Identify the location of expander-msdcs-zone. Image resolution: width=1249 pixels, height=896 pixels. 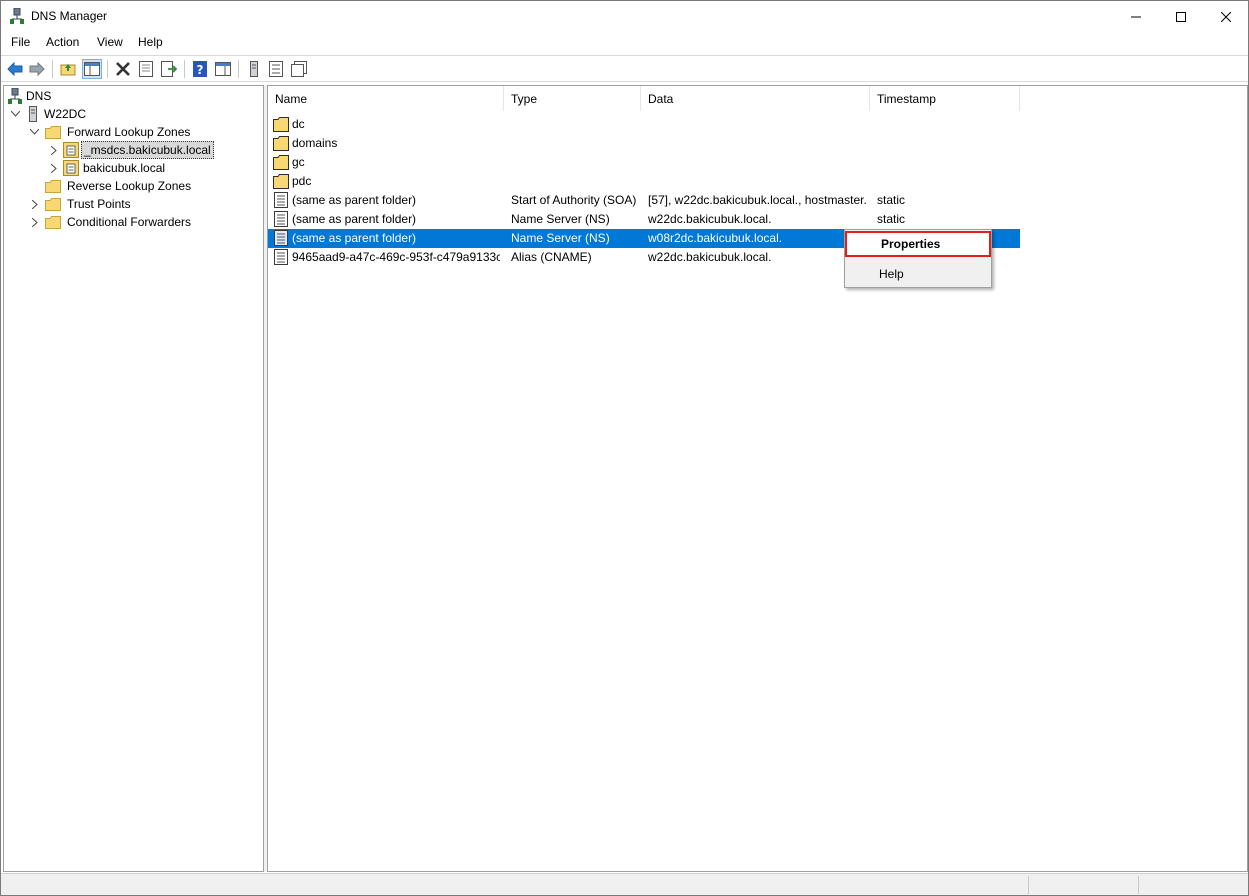
(54, 150).